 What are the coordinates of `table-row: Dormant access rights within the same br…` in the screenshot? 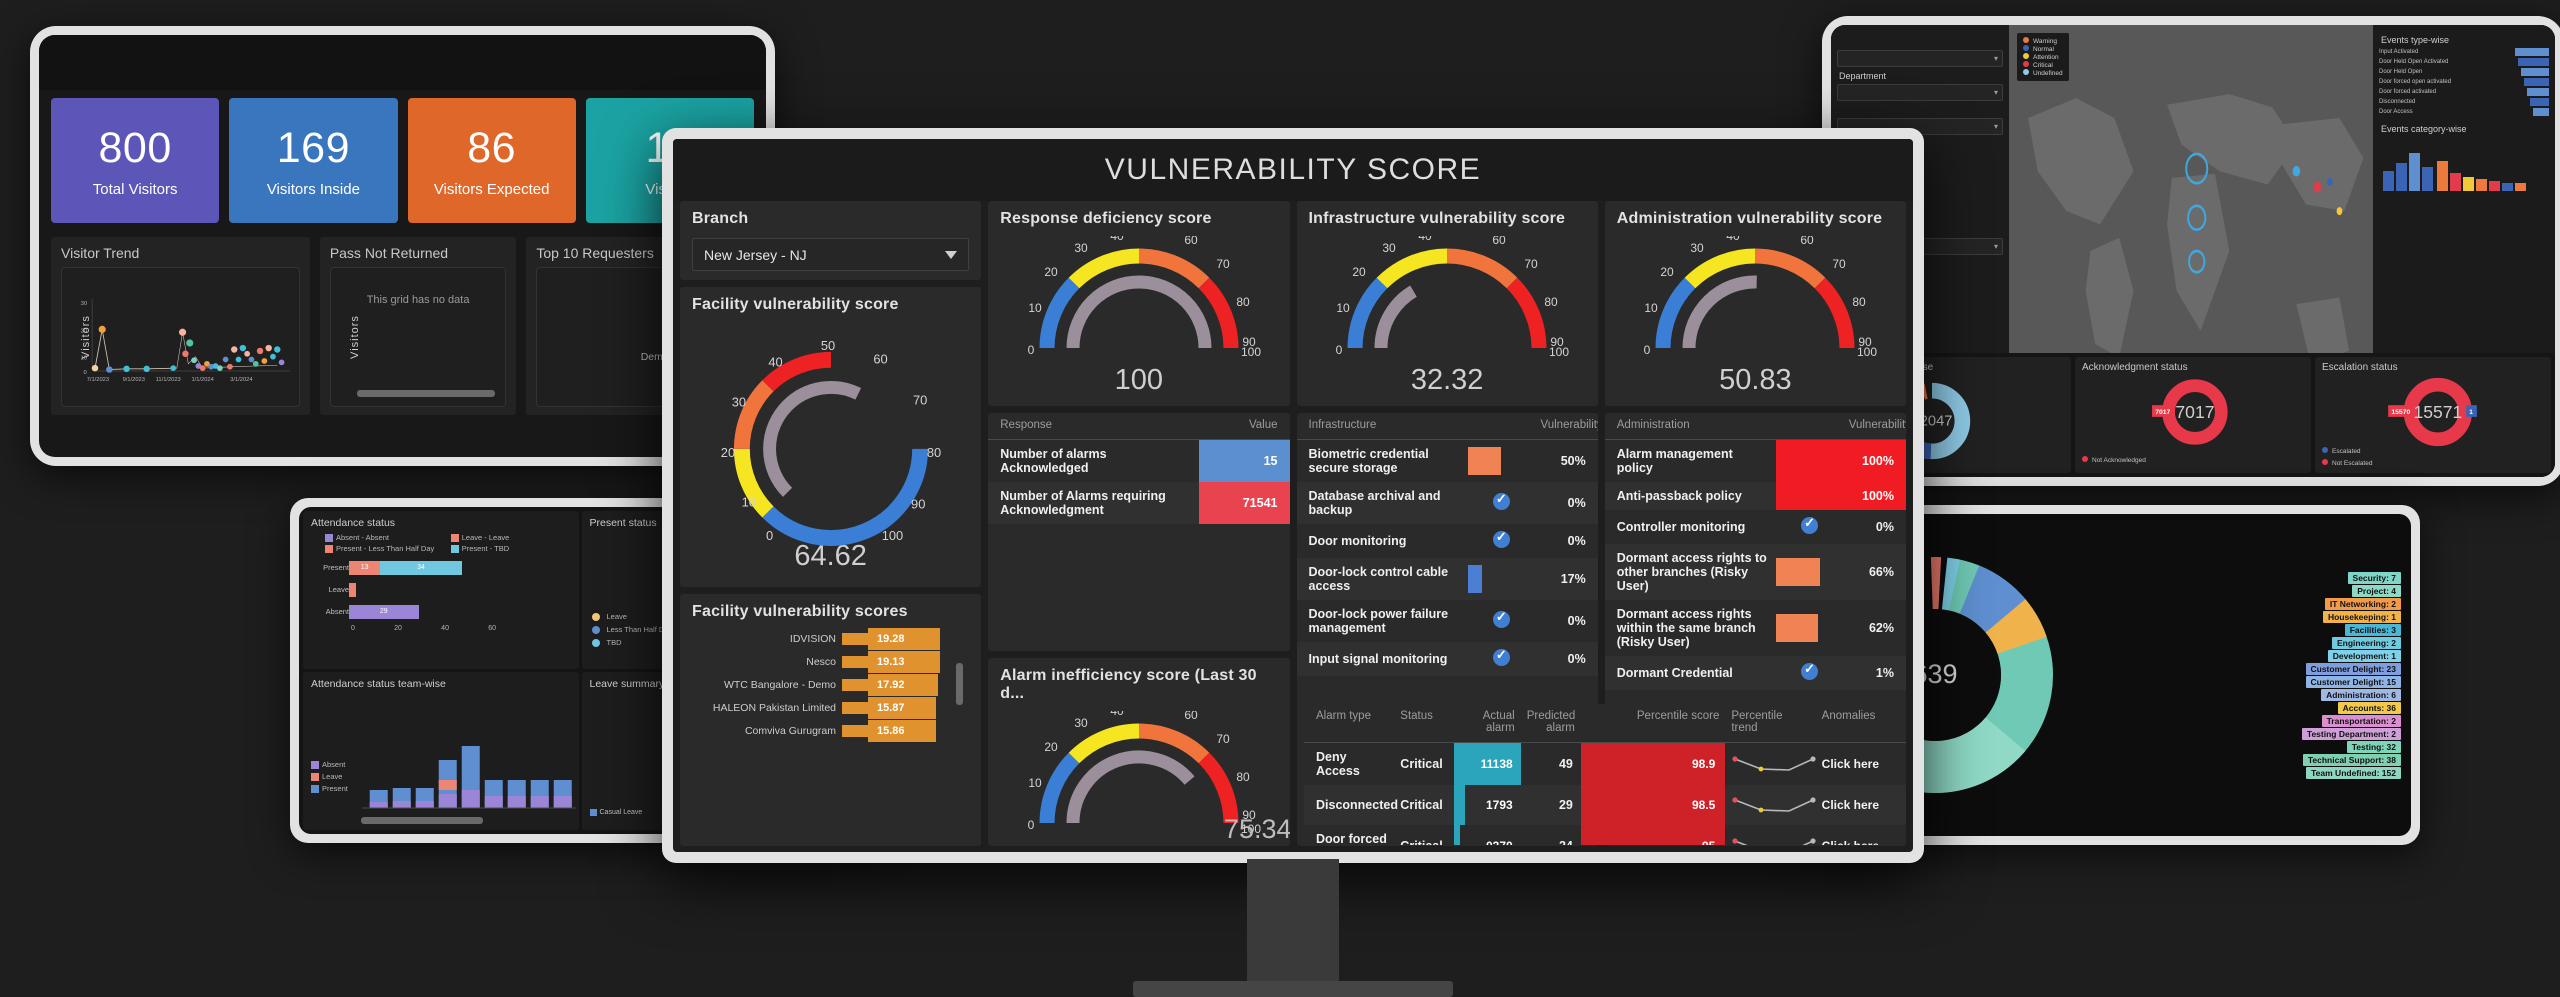 It's located at (1755, 628).